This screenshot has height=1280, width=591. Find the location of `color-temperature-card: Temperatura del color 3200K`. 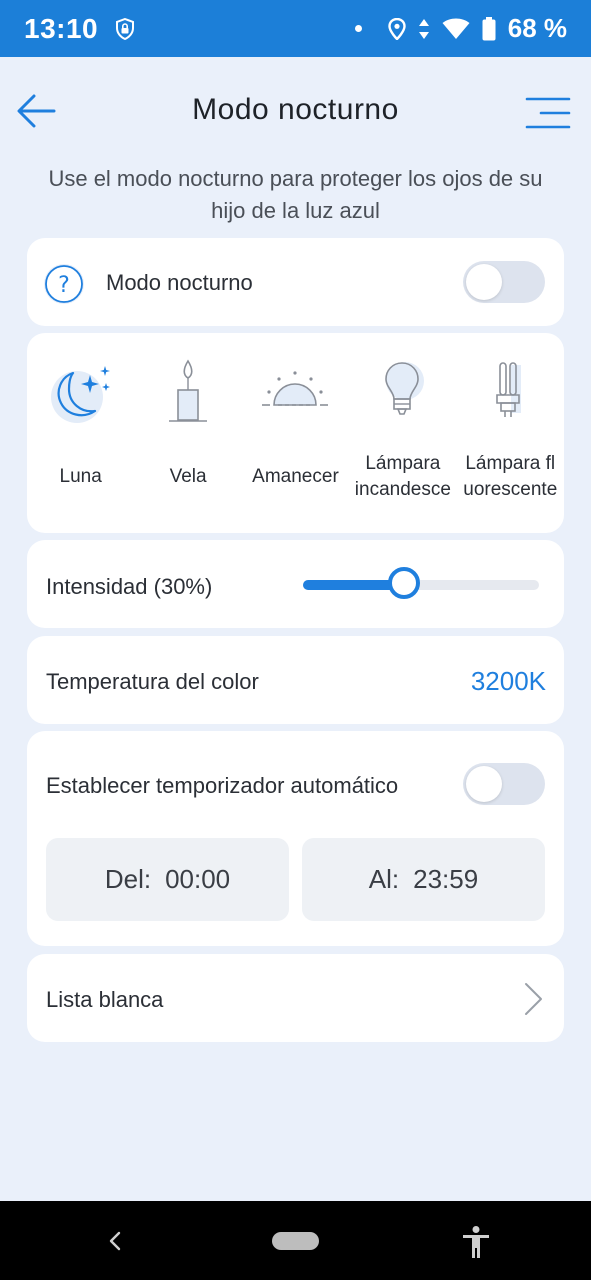

color-temperature-card: Temperatura del color 3200K is located at coordinates (295, 680).